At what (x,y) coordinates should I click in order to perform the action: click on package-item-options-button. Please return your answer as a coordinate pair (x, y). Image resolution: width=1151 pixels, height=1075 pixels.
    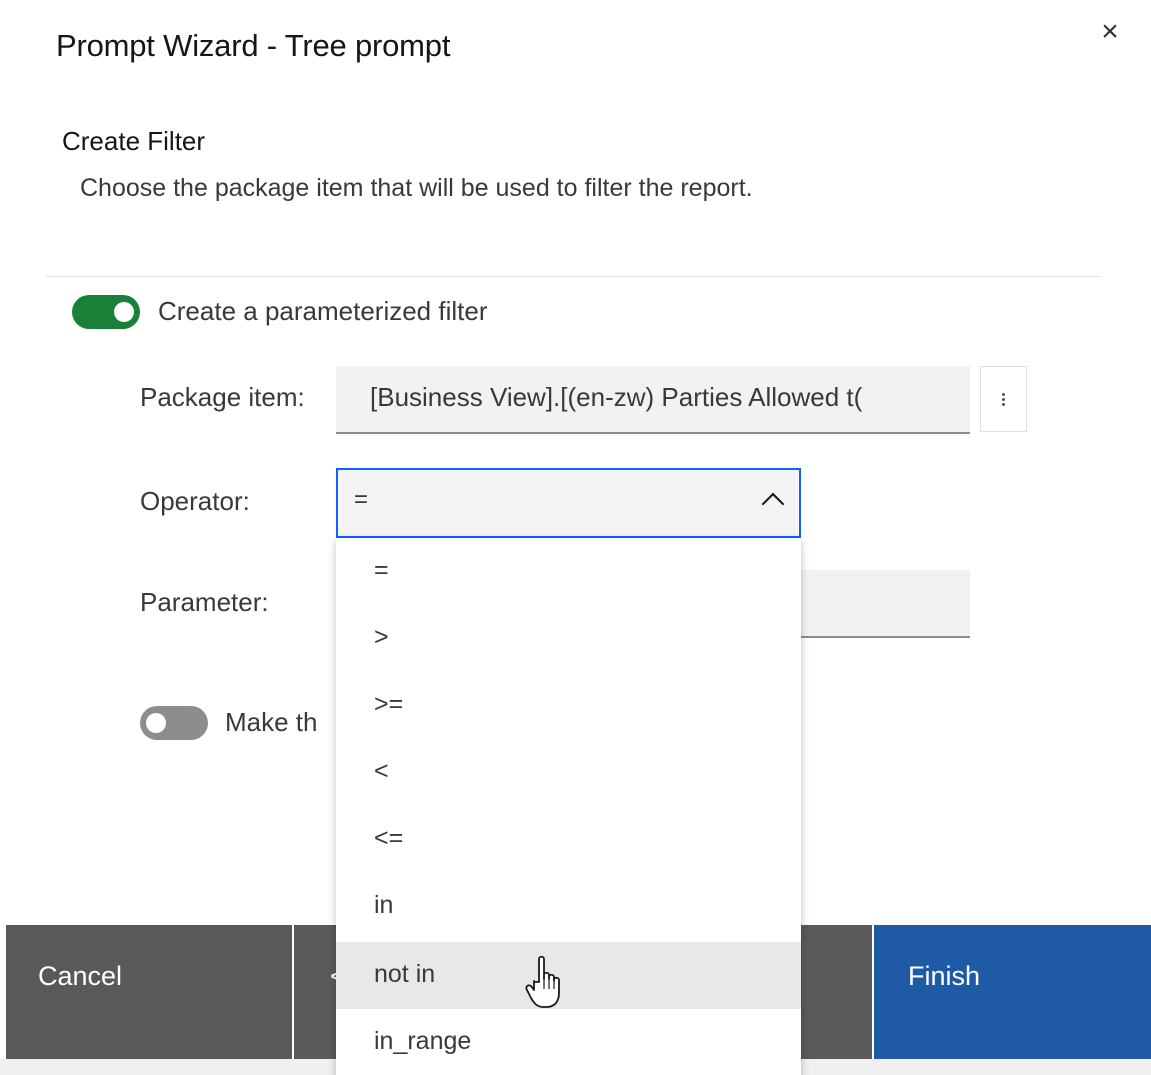
    Looking at the image, I should click on (1003, 399).